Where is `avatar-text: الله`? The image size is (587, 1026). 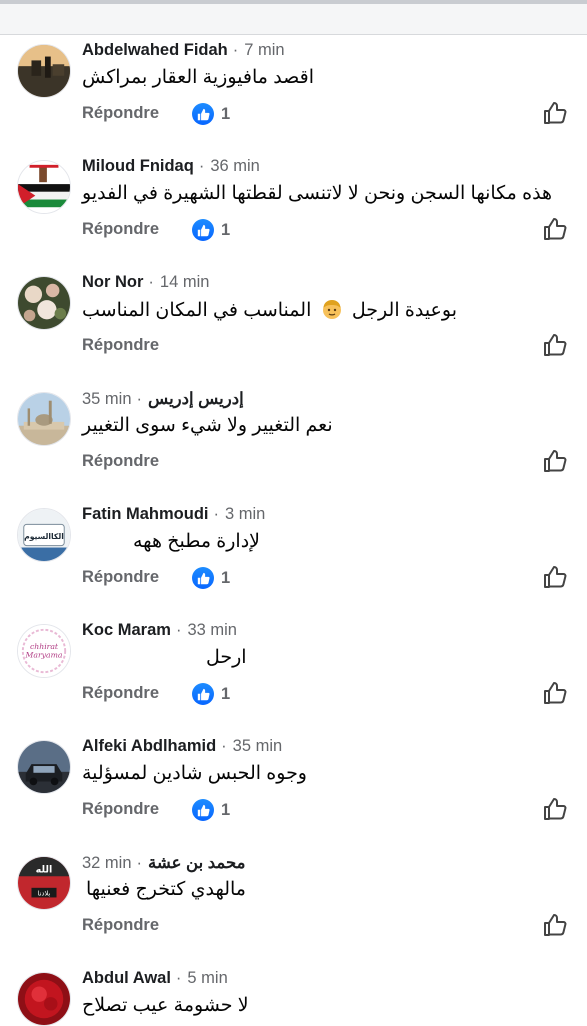
avatar-text: الله is located at coordinates (44, 869).